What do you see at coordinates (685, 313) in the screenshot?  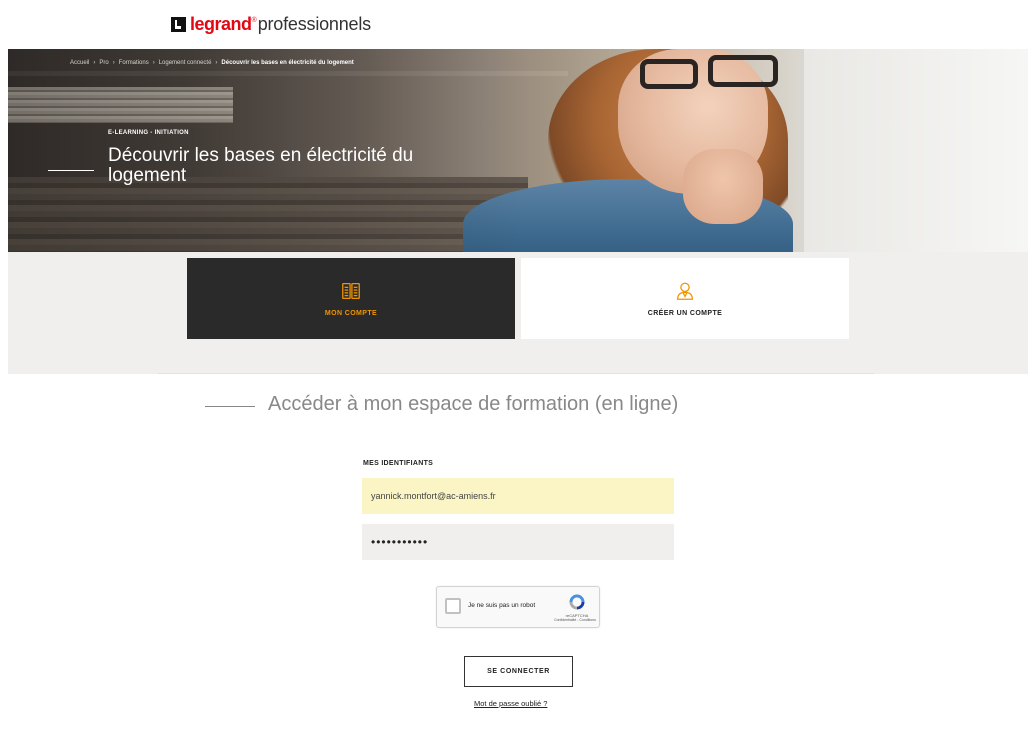 I see `tab-creer-un-compte-label: CRÉER UN COMPTE` at bounding box center [685, 313].